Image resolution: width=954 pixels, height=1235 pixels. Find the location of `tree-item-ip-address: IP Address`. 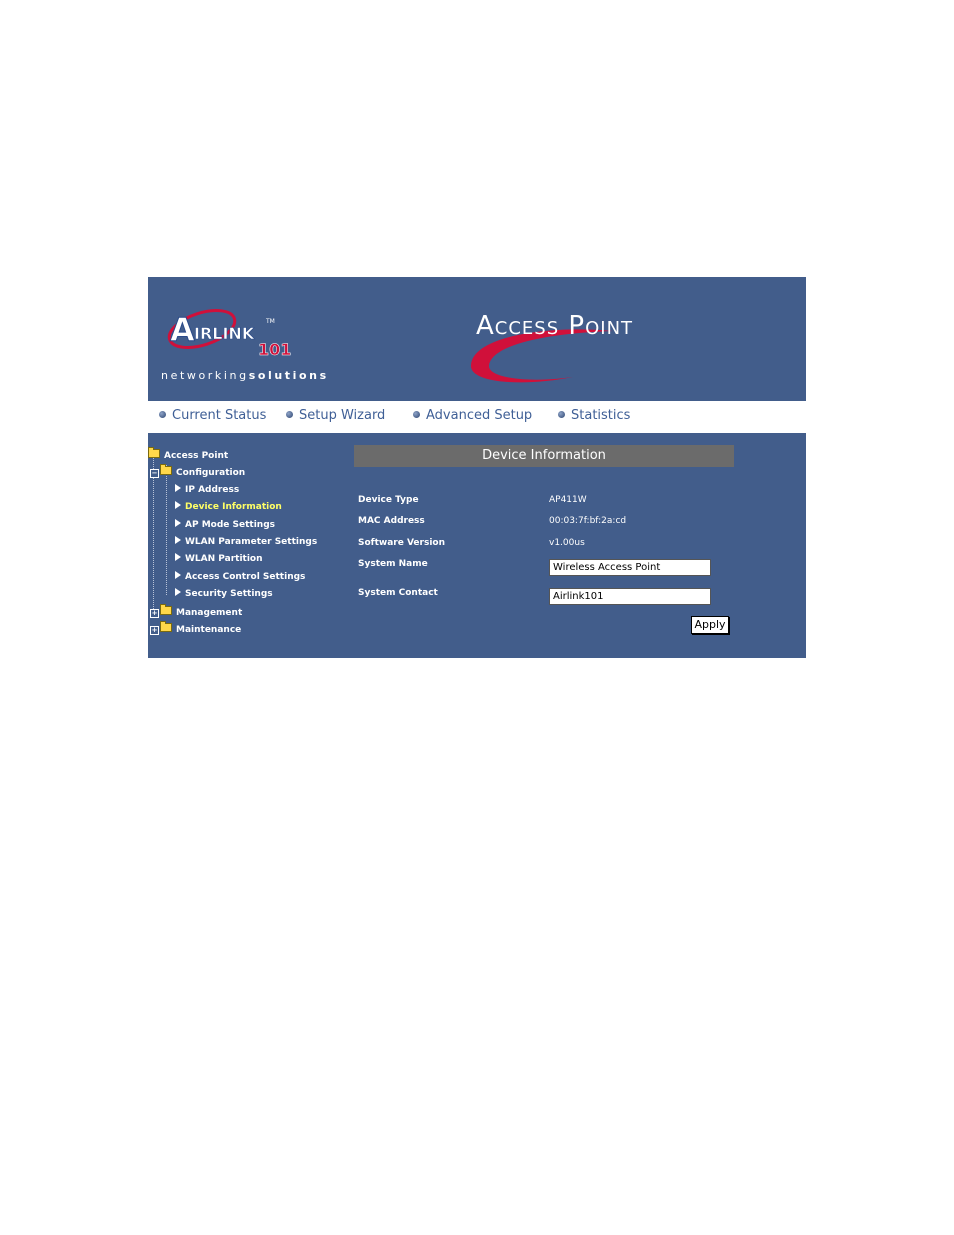

tree-item-ip-address: IP Address is located at coordinates (207, 489).